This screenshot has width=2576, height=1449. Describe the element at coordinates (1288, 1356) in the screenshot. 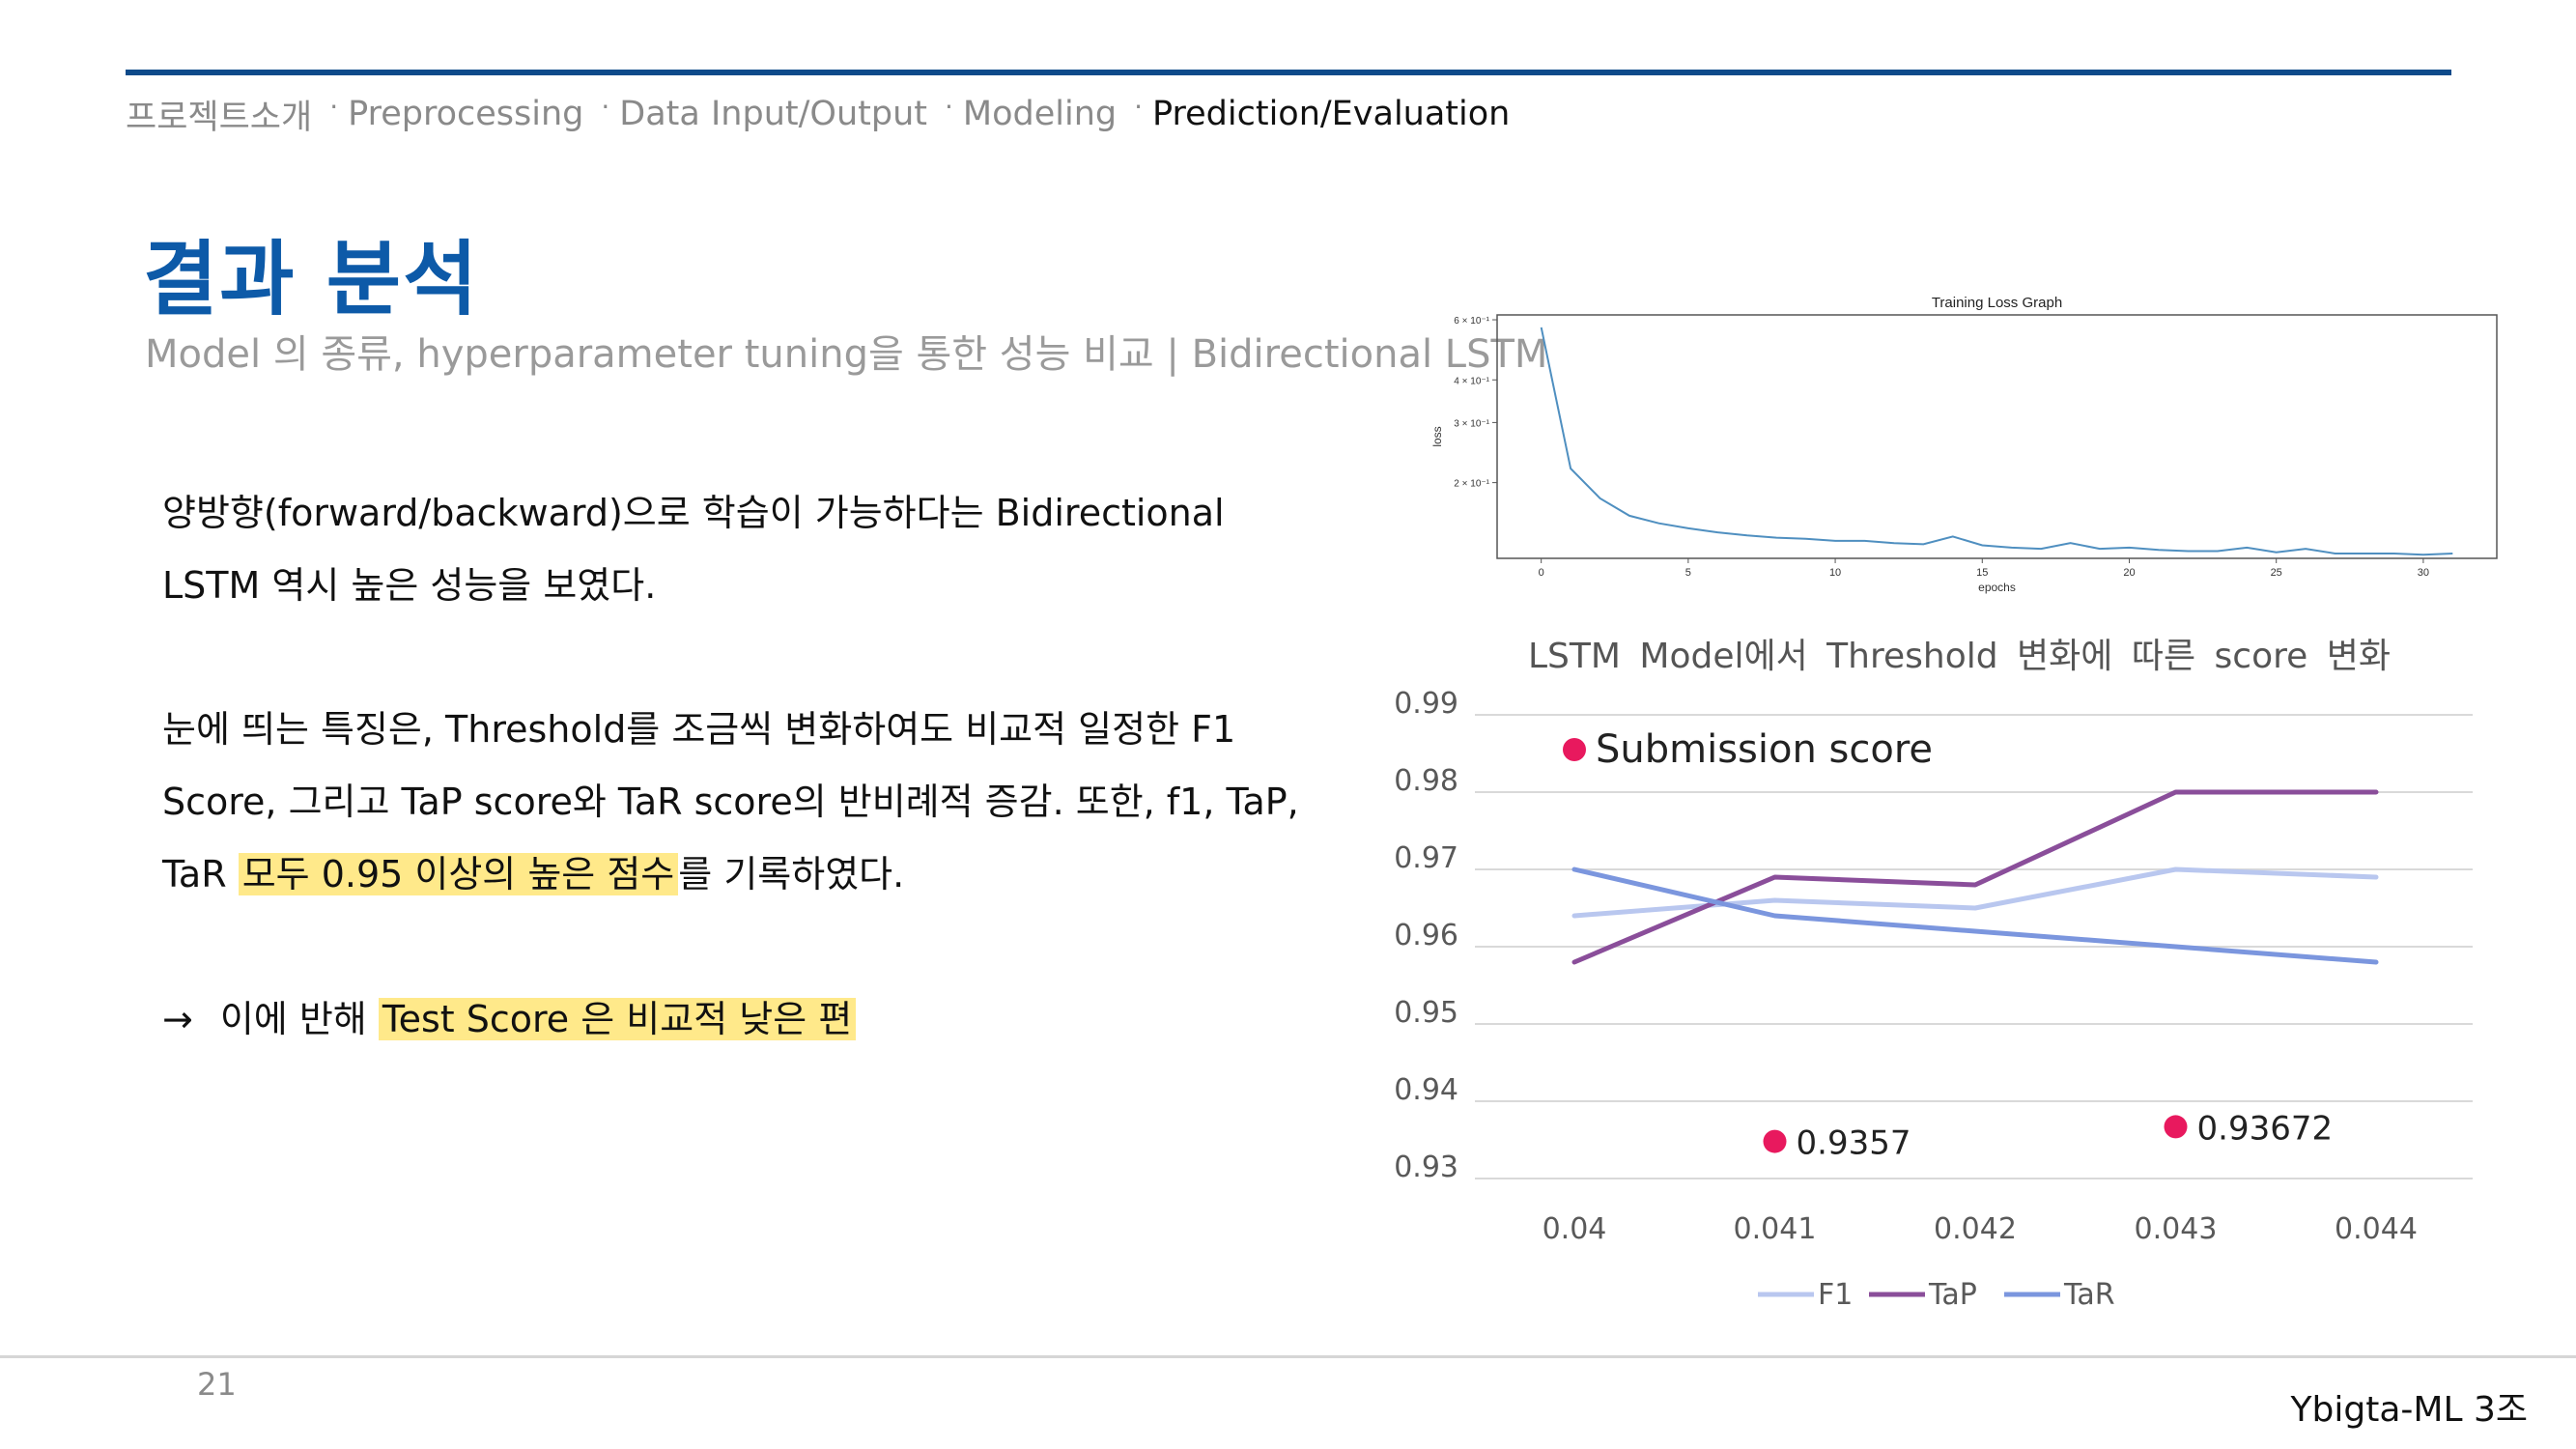

I see `footer-rule` at that location.